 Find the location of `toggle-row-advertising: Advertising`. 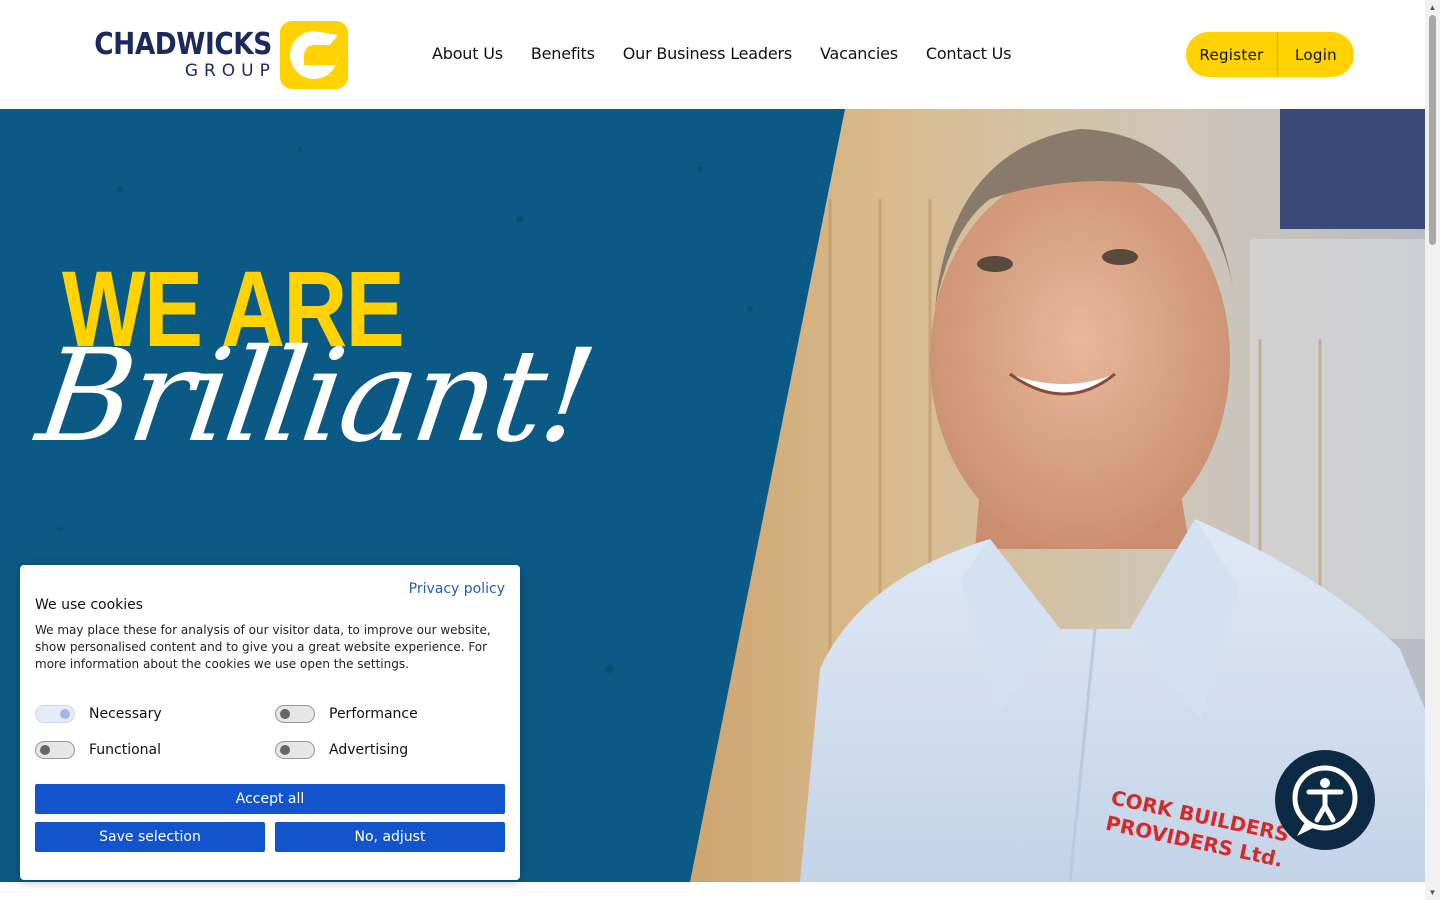

toggle-row-advertising: Advertising is located at coordinates (341, 750).